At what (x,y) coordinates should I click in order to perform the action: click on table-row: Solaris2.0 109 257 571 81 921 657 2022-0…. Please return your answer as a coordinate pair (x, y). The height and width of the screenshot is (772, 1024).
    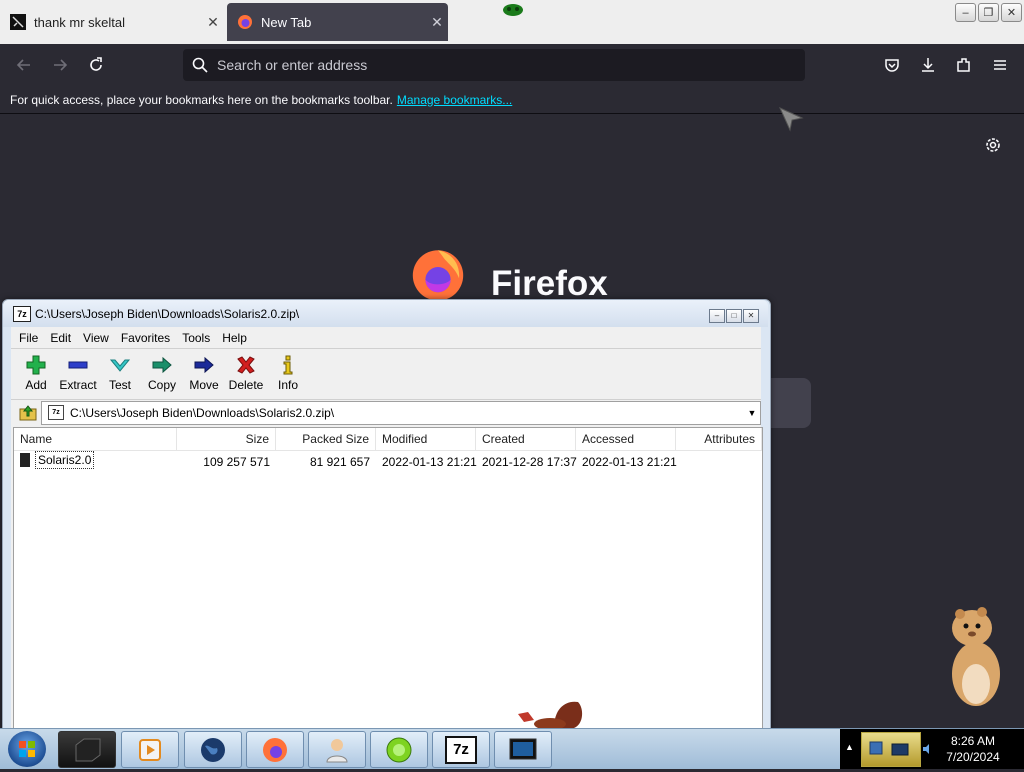
    Looking at the image, I should click on (388, 462).